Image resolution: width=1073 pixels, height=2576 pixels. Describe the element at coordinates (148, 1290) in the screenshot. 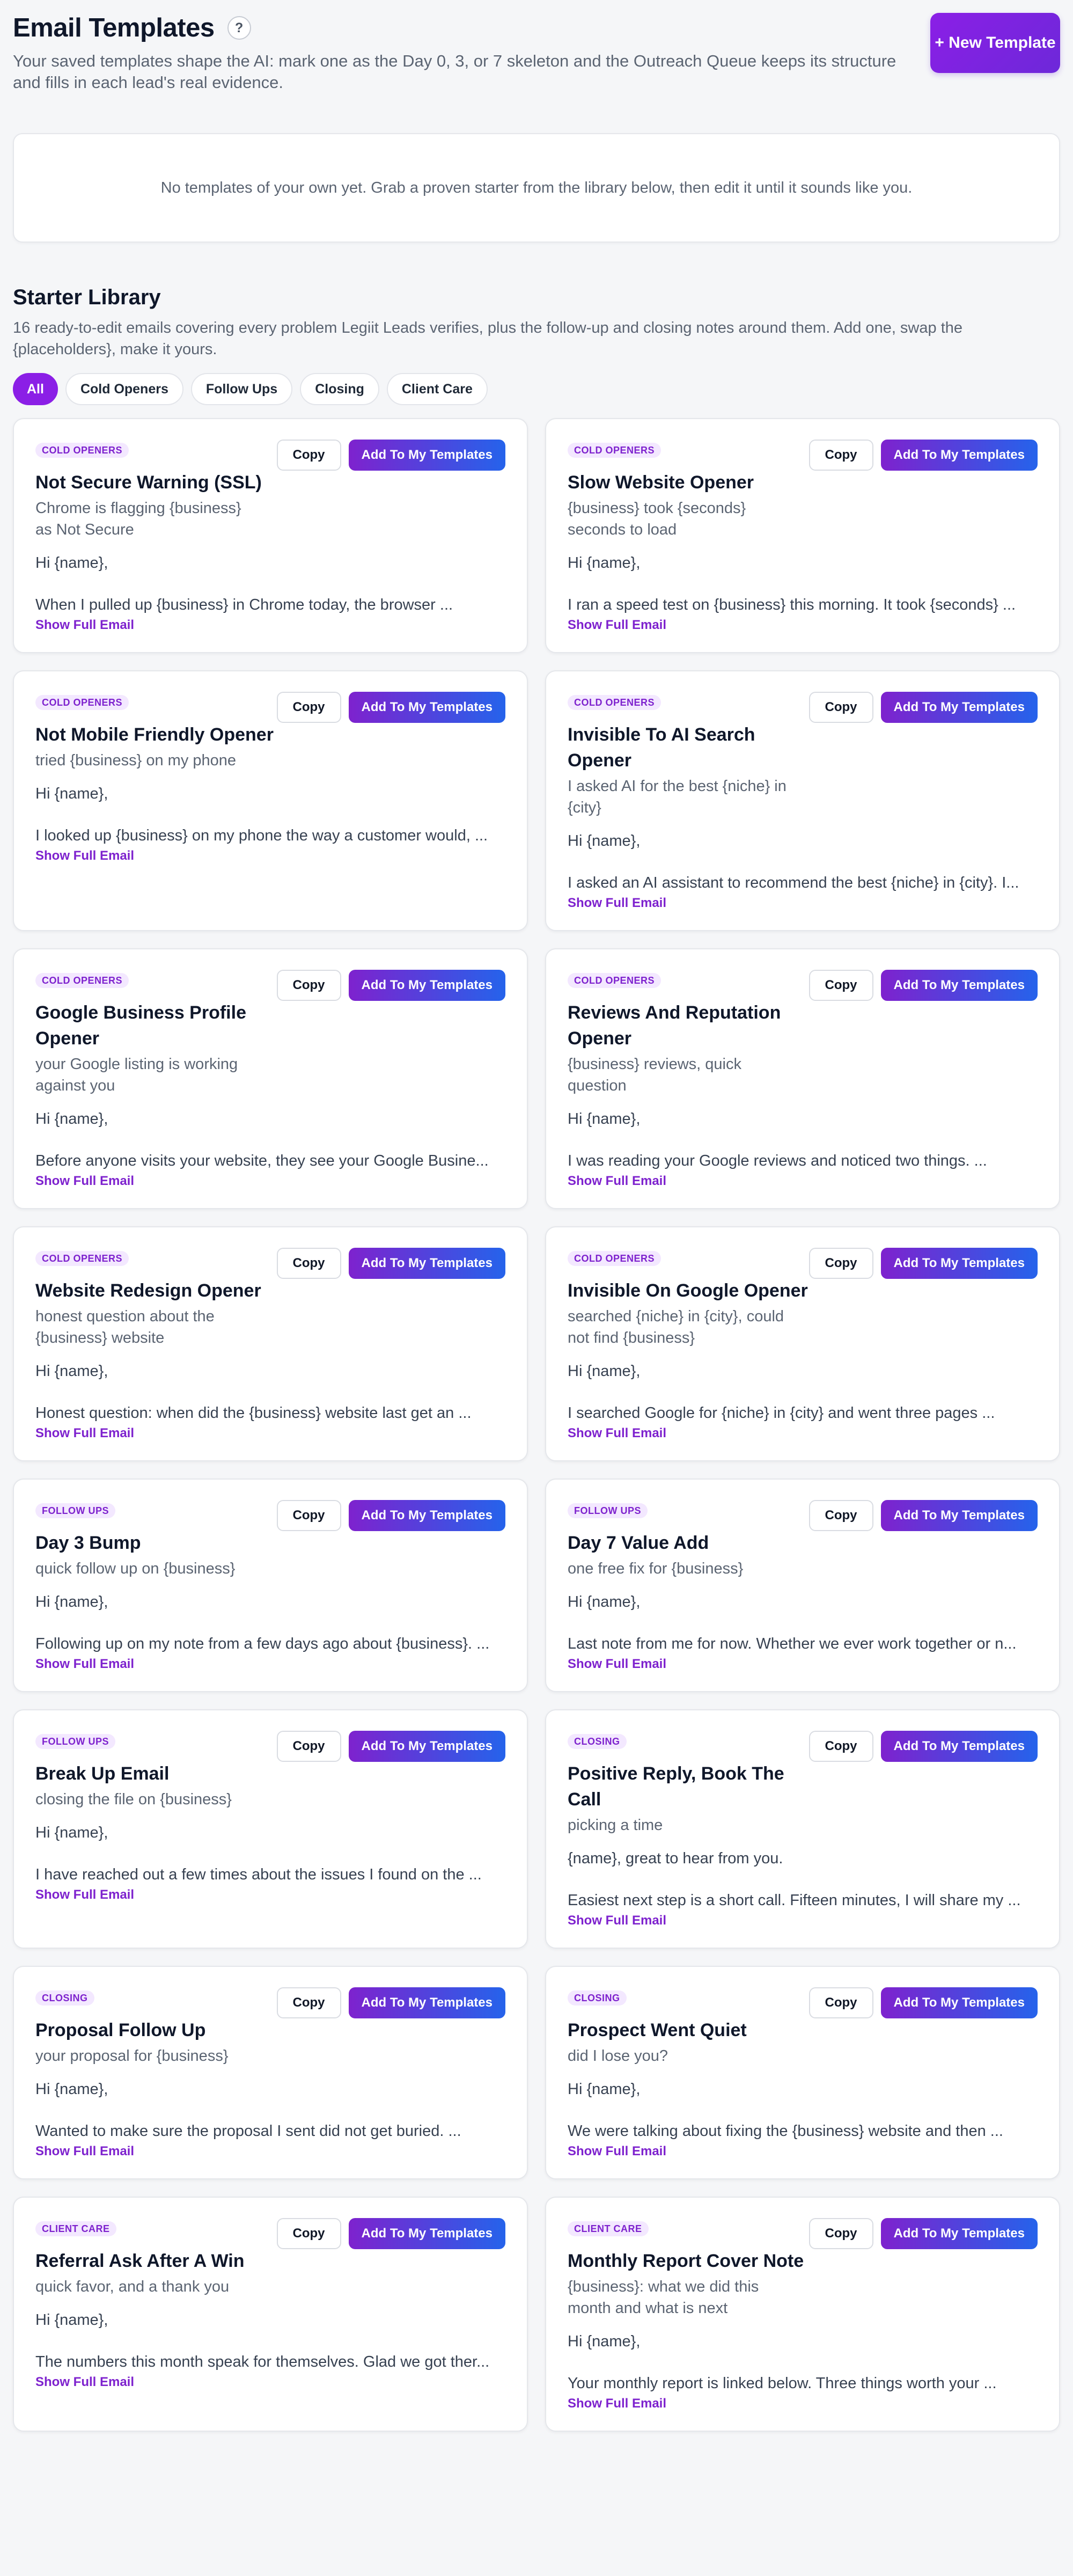

I see `template-name: Website Redesign Opener` at that location.